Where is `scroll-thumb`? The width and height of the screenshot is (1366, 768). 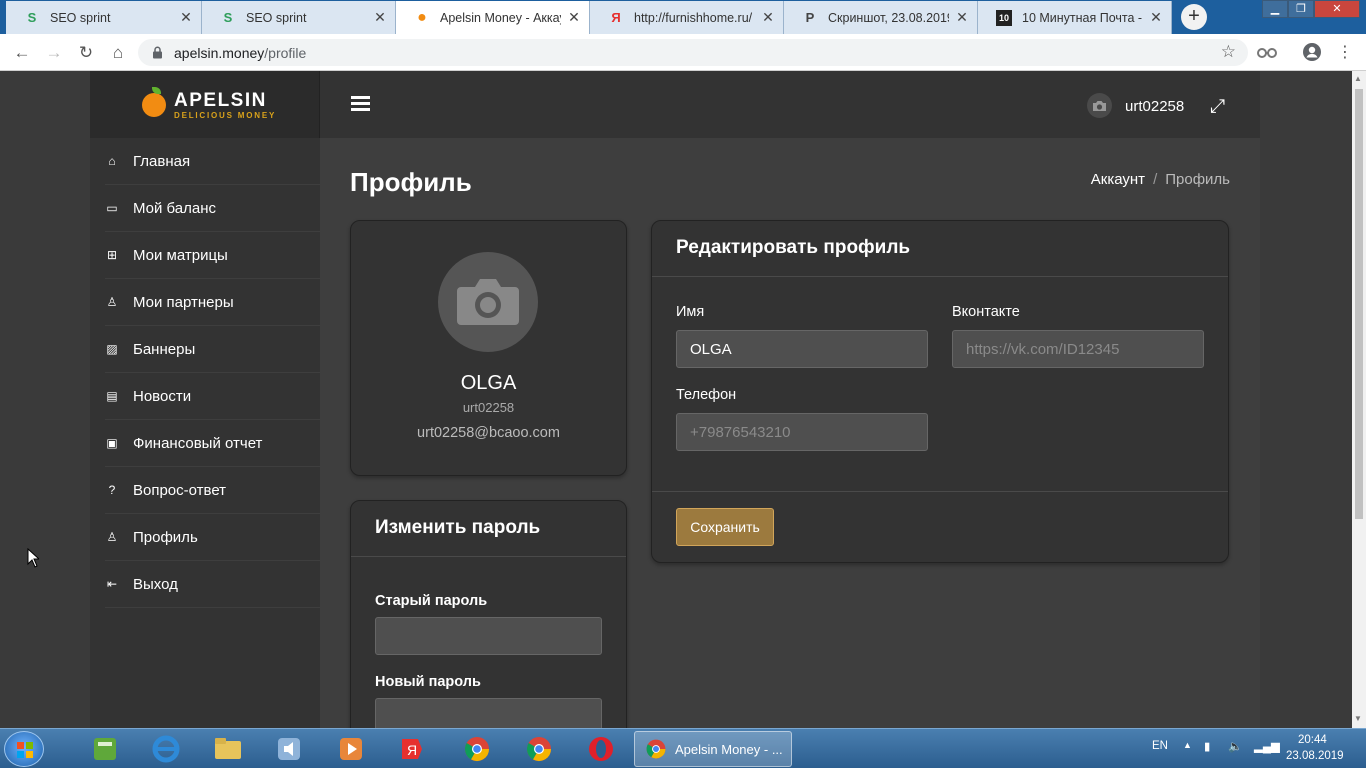
scroll-thumb is located at coordinates (1359, 304).